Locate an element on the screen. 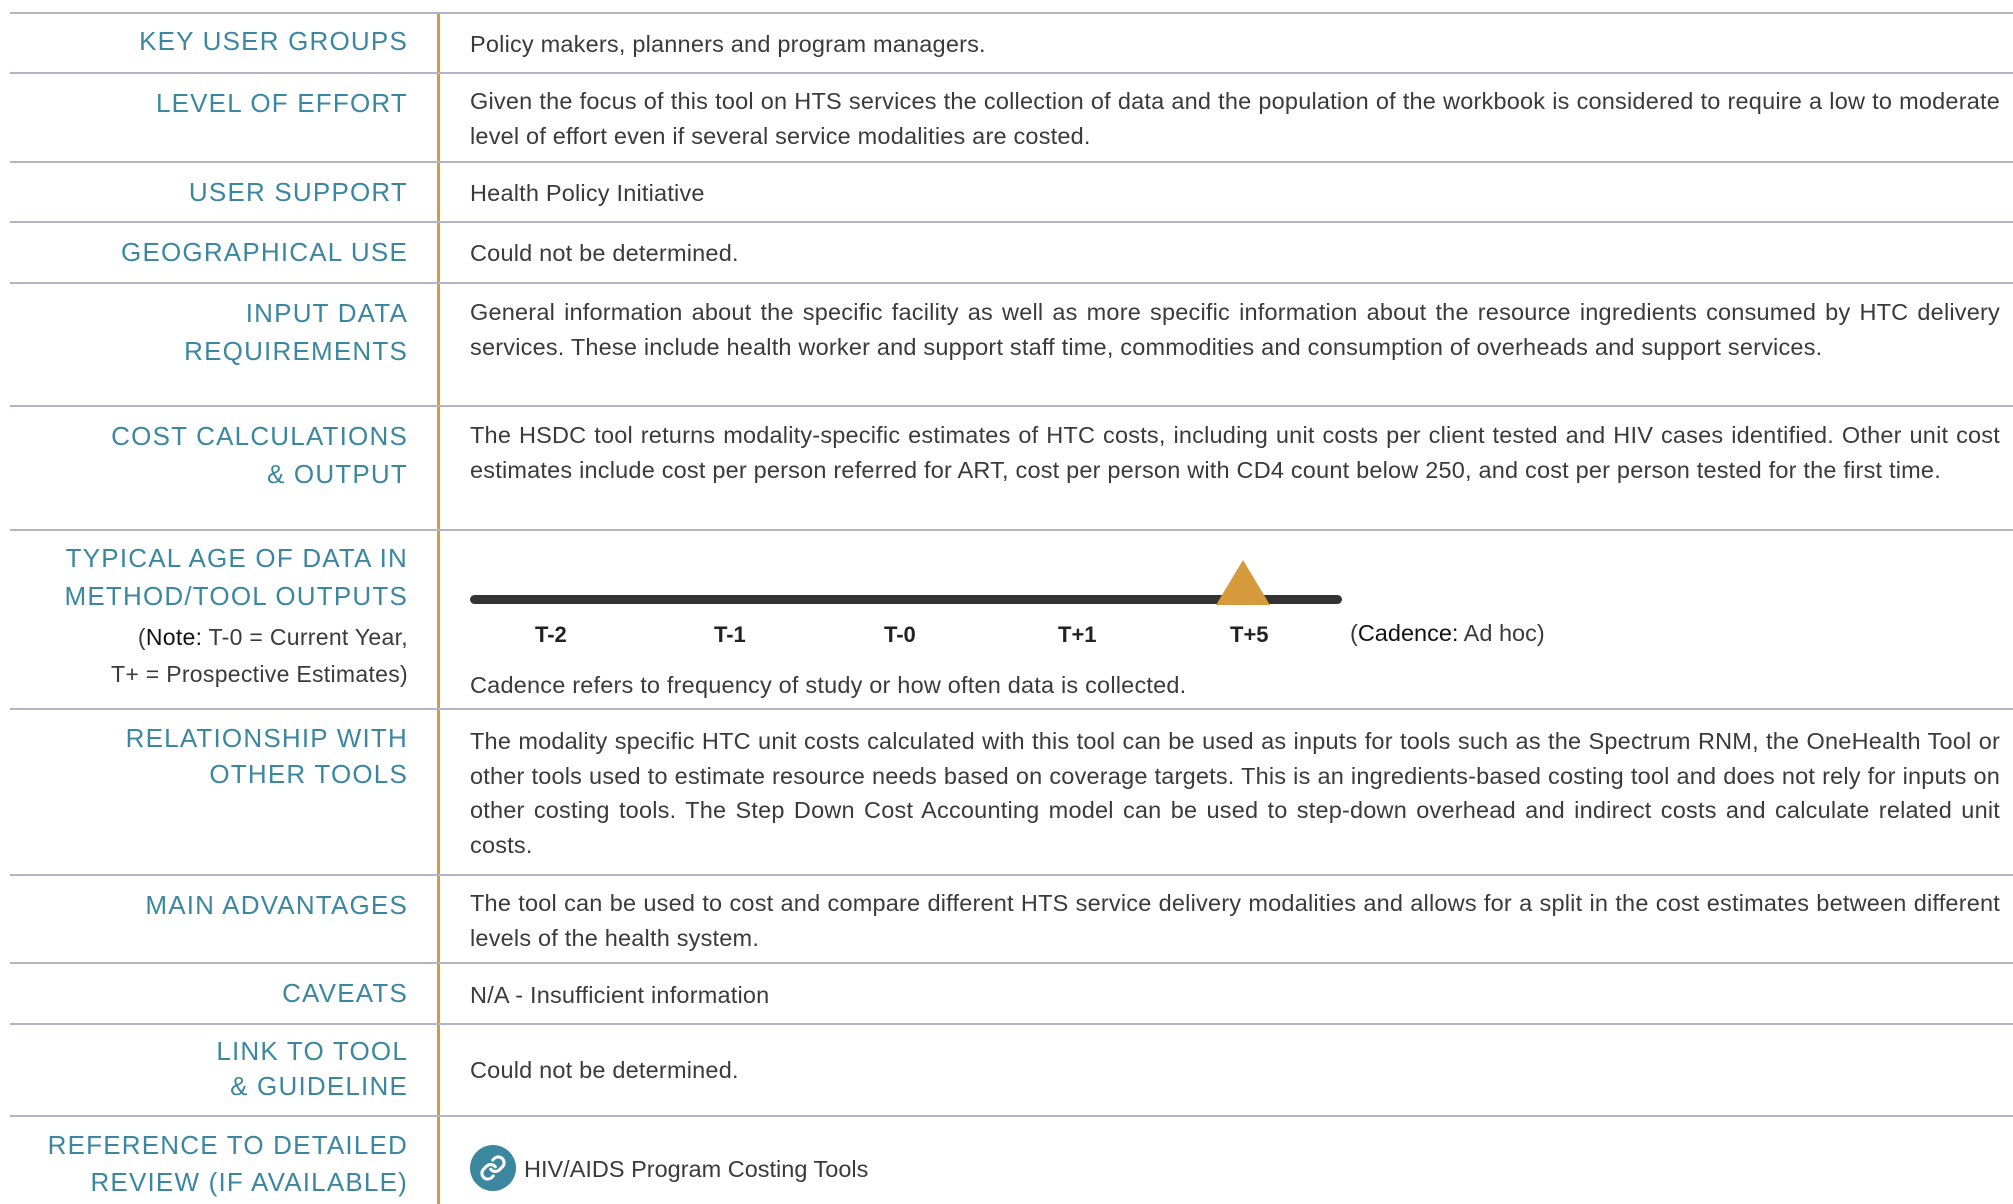 The width and height of the screenshot is (2013, 1204). row-label-geographical-use: GEOGRAPHICAL USE is located at coordinates (264, 252).